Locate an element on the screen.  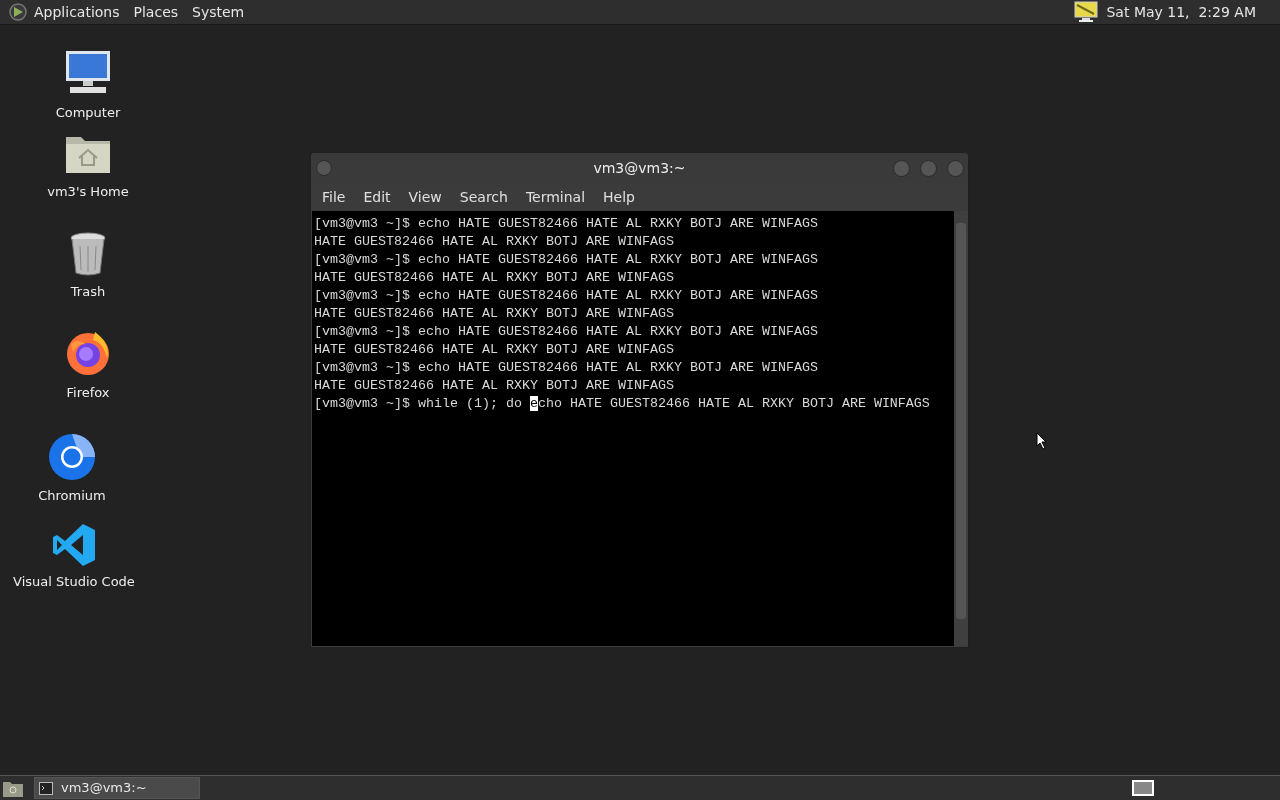
window-title: vm3@vm3:~ is located at coordinates (639, 168).